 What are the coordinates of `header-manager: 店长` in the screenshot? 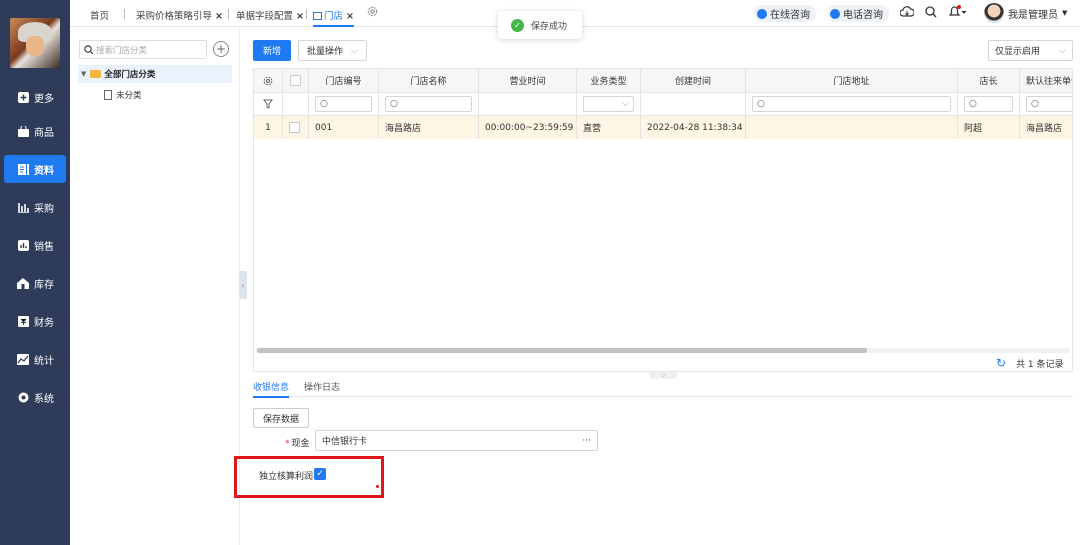 It's located at (989, 80).